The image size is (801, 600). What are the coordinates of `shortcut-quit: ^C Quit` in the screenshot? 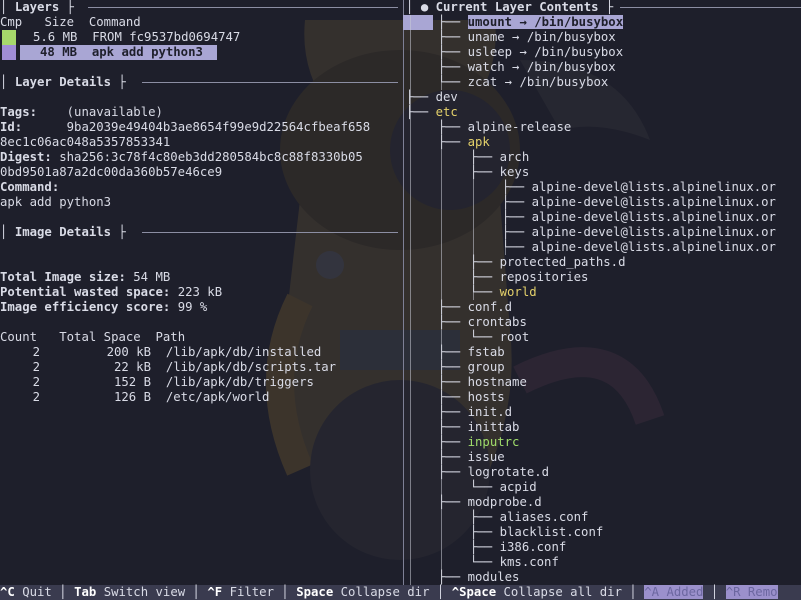 It's located at (26, 592).